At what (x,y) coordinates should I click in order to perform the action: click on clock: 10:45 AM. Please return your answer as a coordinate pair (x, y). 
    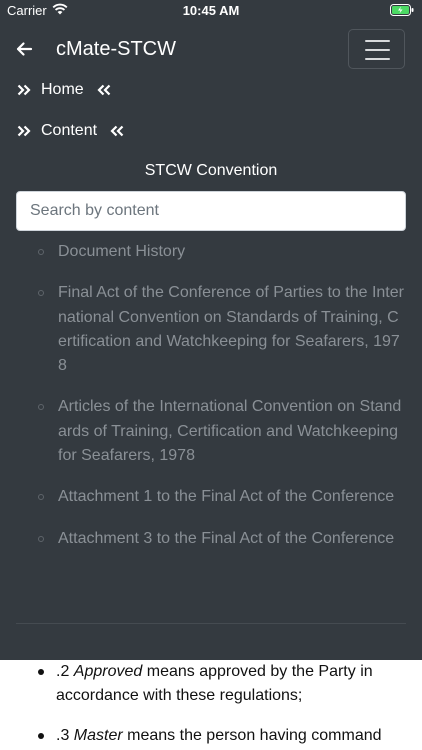
    Looking at the image, I should click on (211, 10).